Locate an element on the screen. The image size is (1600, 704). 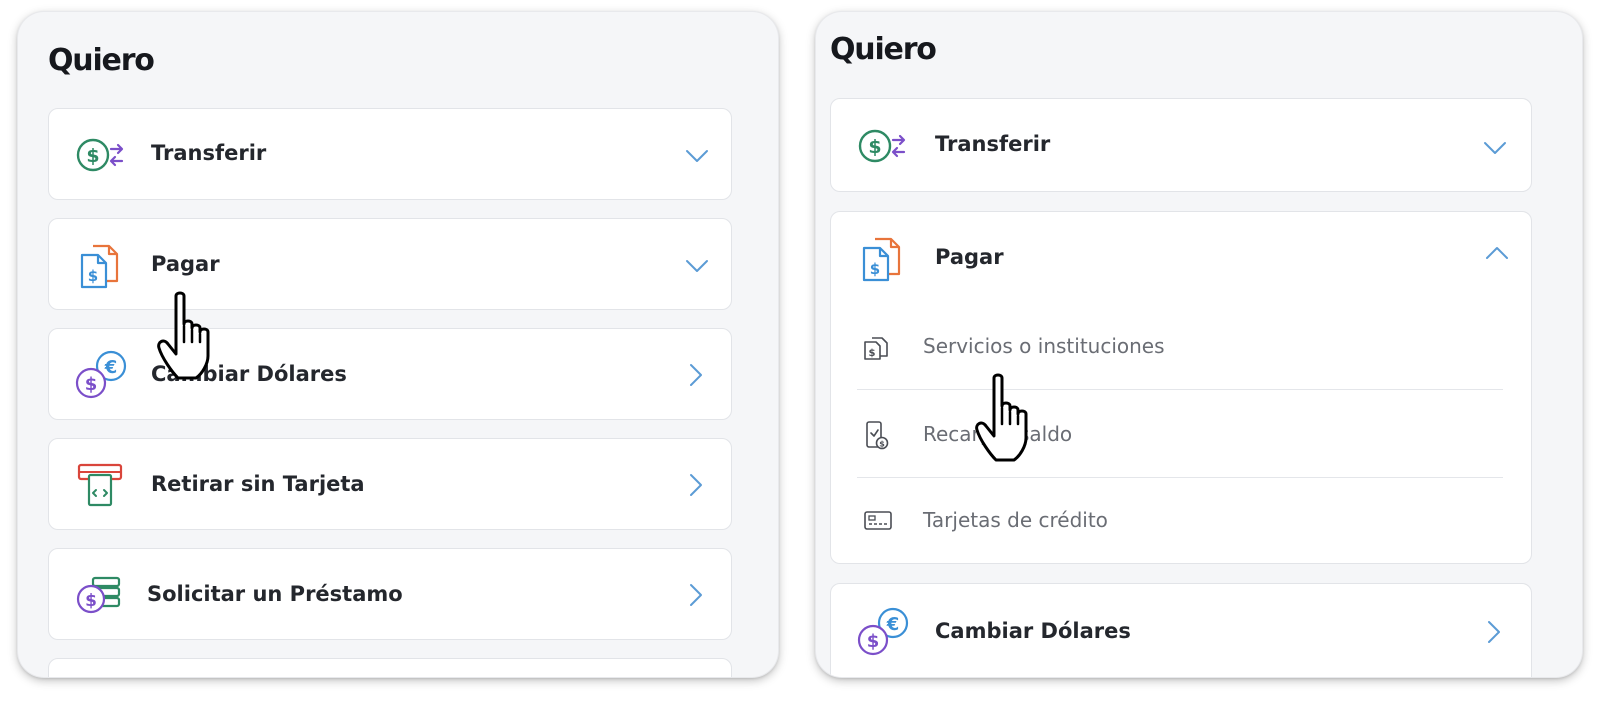
submenu-item-recargar-saldo: $ Recargar saldo is located at coordinates (1180, 434).